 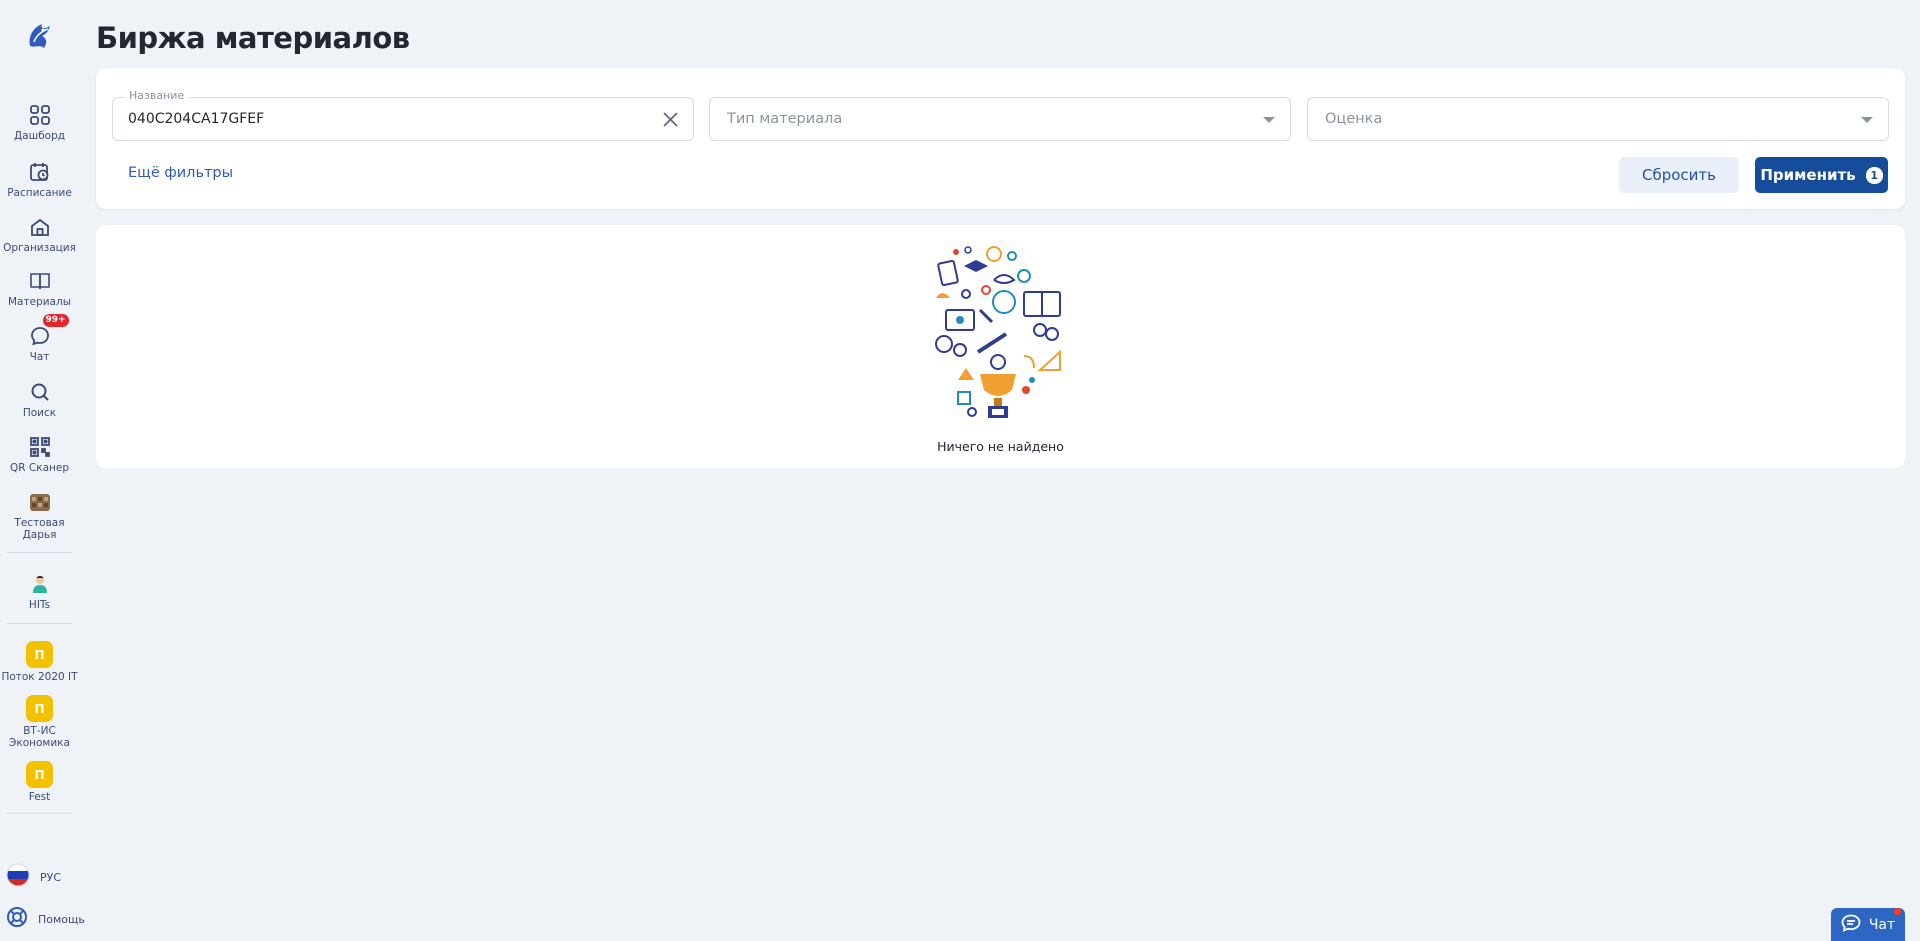 What do you see at coordinates (1851, 925) in the screenshot?
I see `chat-bubble-icon` at bounding box center [1851, 925].